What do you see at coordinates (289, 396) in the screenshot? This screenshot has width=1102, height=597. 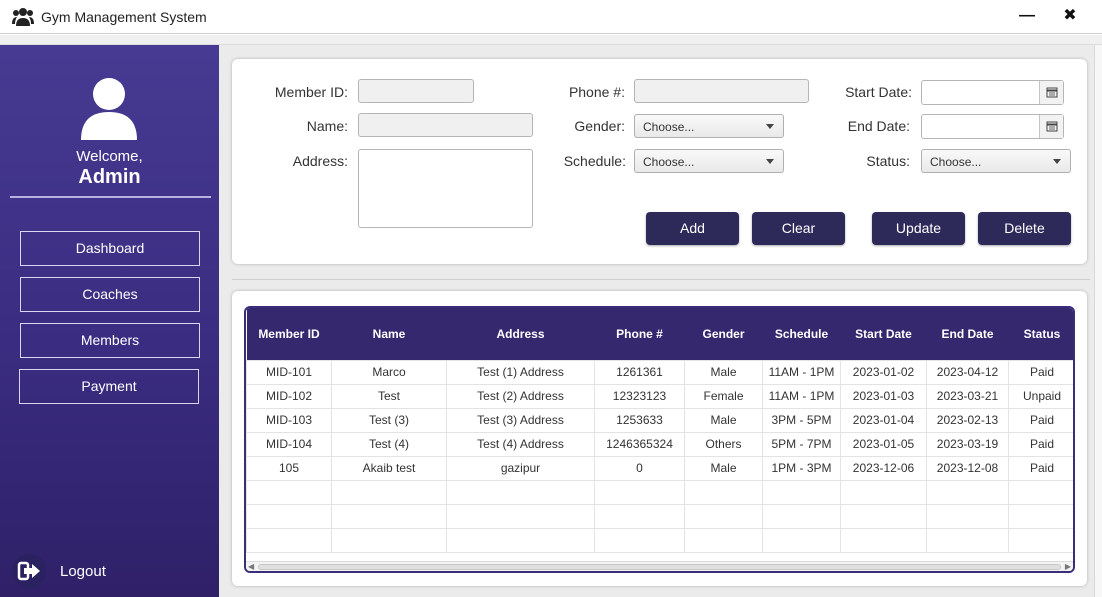 I see `table-cell: MID-102` at bounding box center [289, 396].